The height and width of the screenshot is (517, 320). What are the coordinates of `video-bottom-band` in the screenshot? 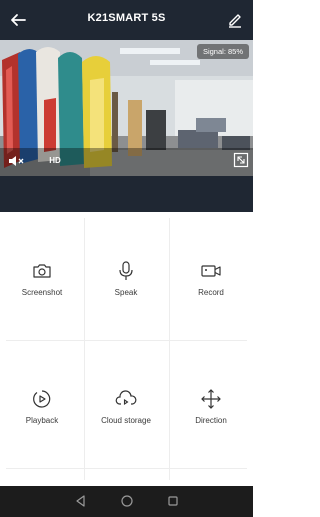 It's located at (126, 194).